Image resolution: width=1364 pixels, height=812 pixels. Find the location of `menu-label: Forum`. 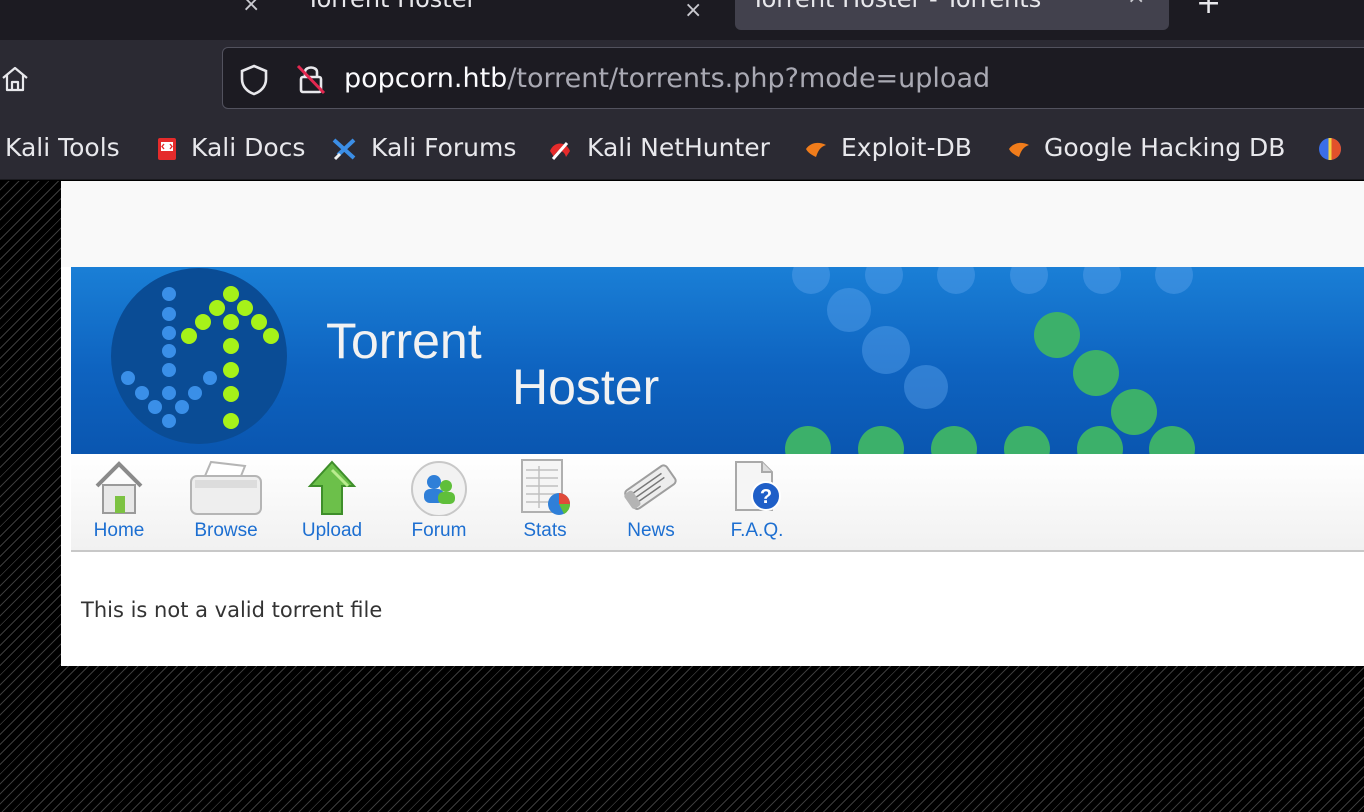

menu-label: Forum is located at coordinates (439, 530).